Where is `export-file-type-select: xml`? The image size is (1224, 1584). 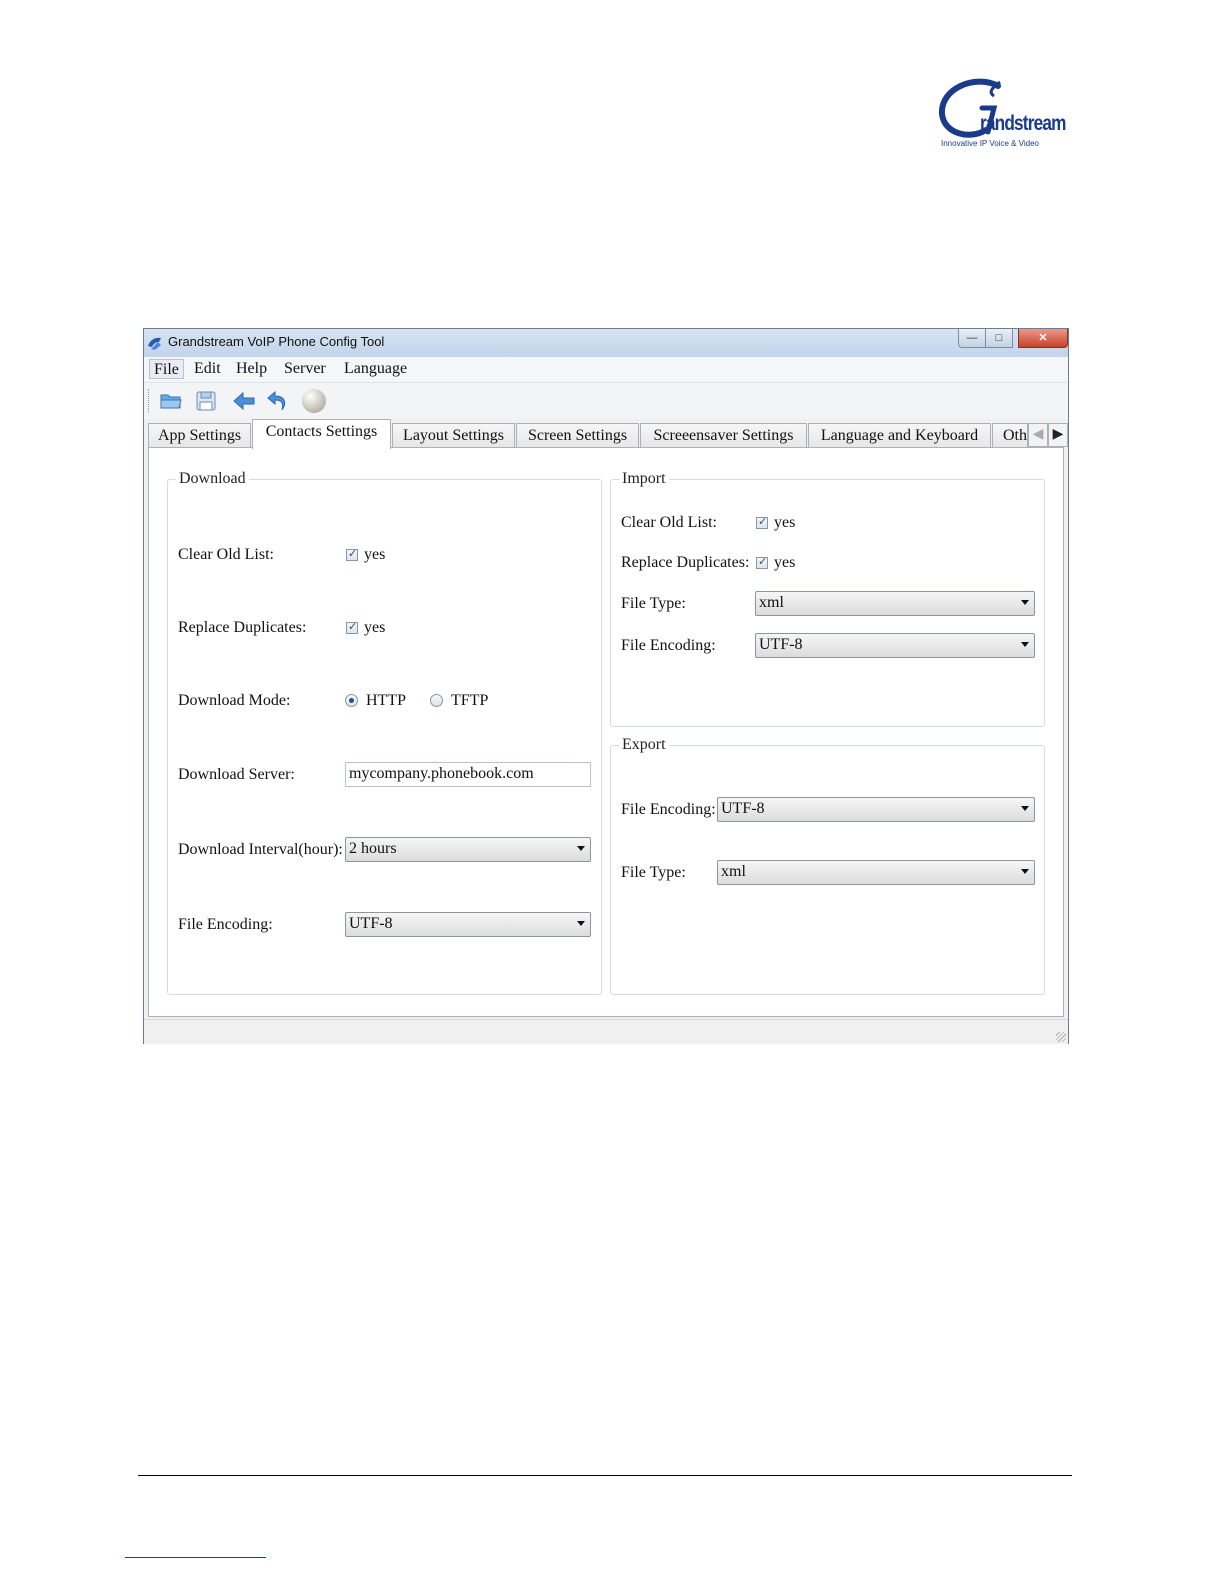
export-file-type-select: xml is located at coordinates (876, 872).